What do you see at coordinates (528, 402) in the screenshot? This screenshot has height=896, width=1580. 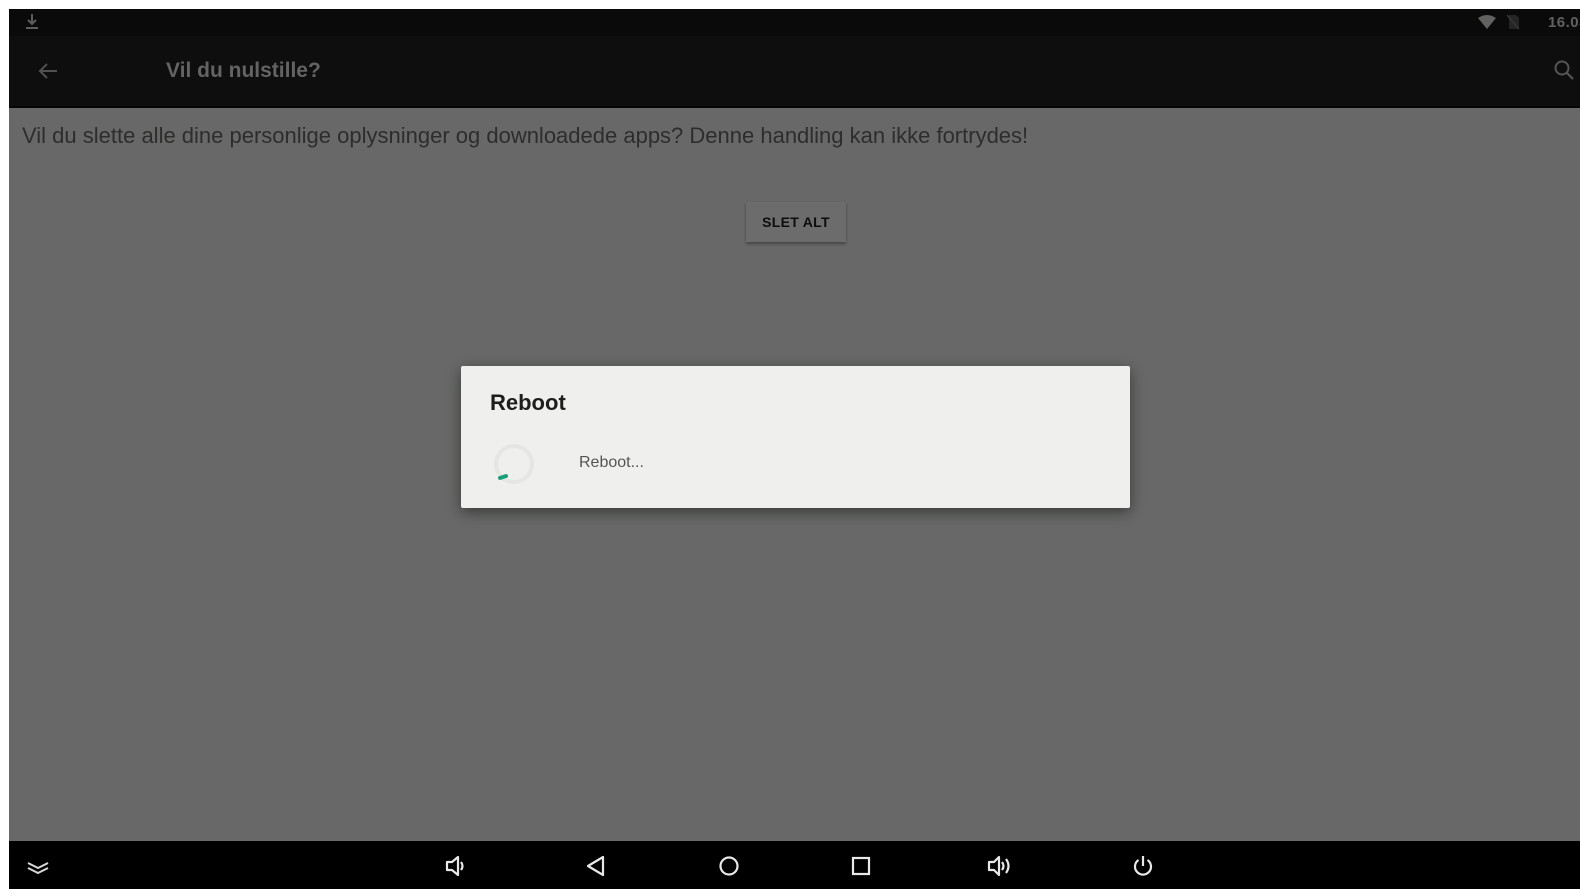 I see `dialog-title: Reboot` at bounding box center [528, 402].